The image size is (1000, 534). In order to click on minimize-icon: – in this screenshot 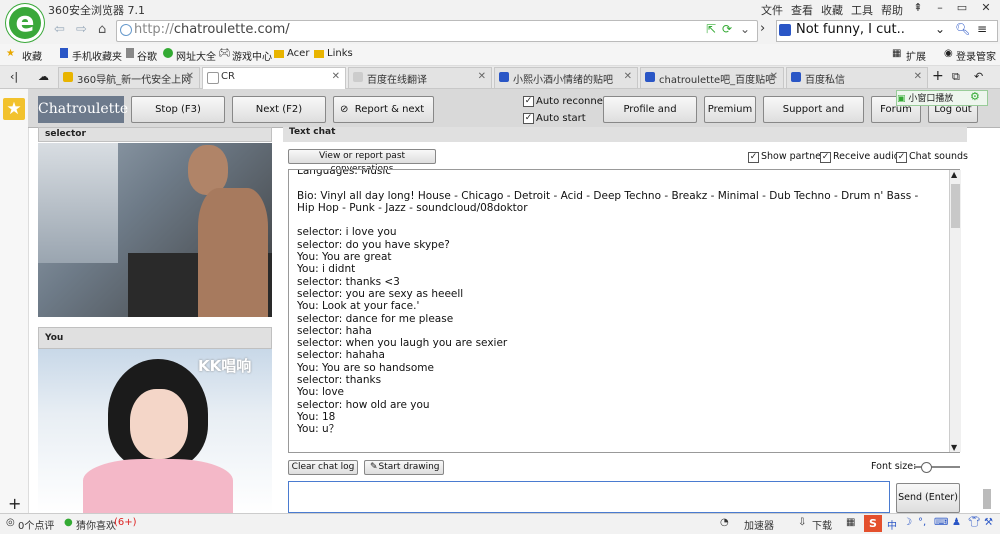, I will do `click(940, 8)`.